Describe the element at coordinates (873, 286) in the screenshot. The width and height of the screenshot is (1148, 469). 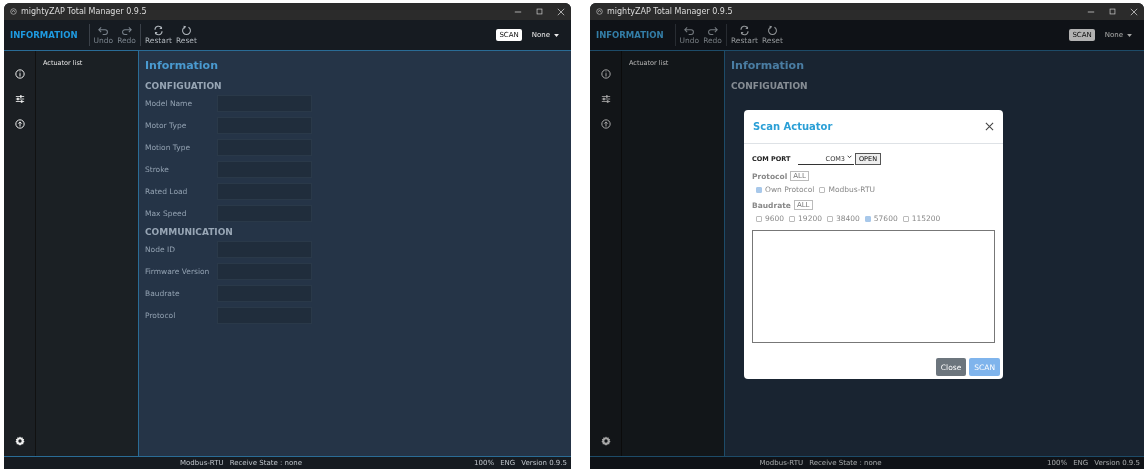
I see `log-text-area` at that location.